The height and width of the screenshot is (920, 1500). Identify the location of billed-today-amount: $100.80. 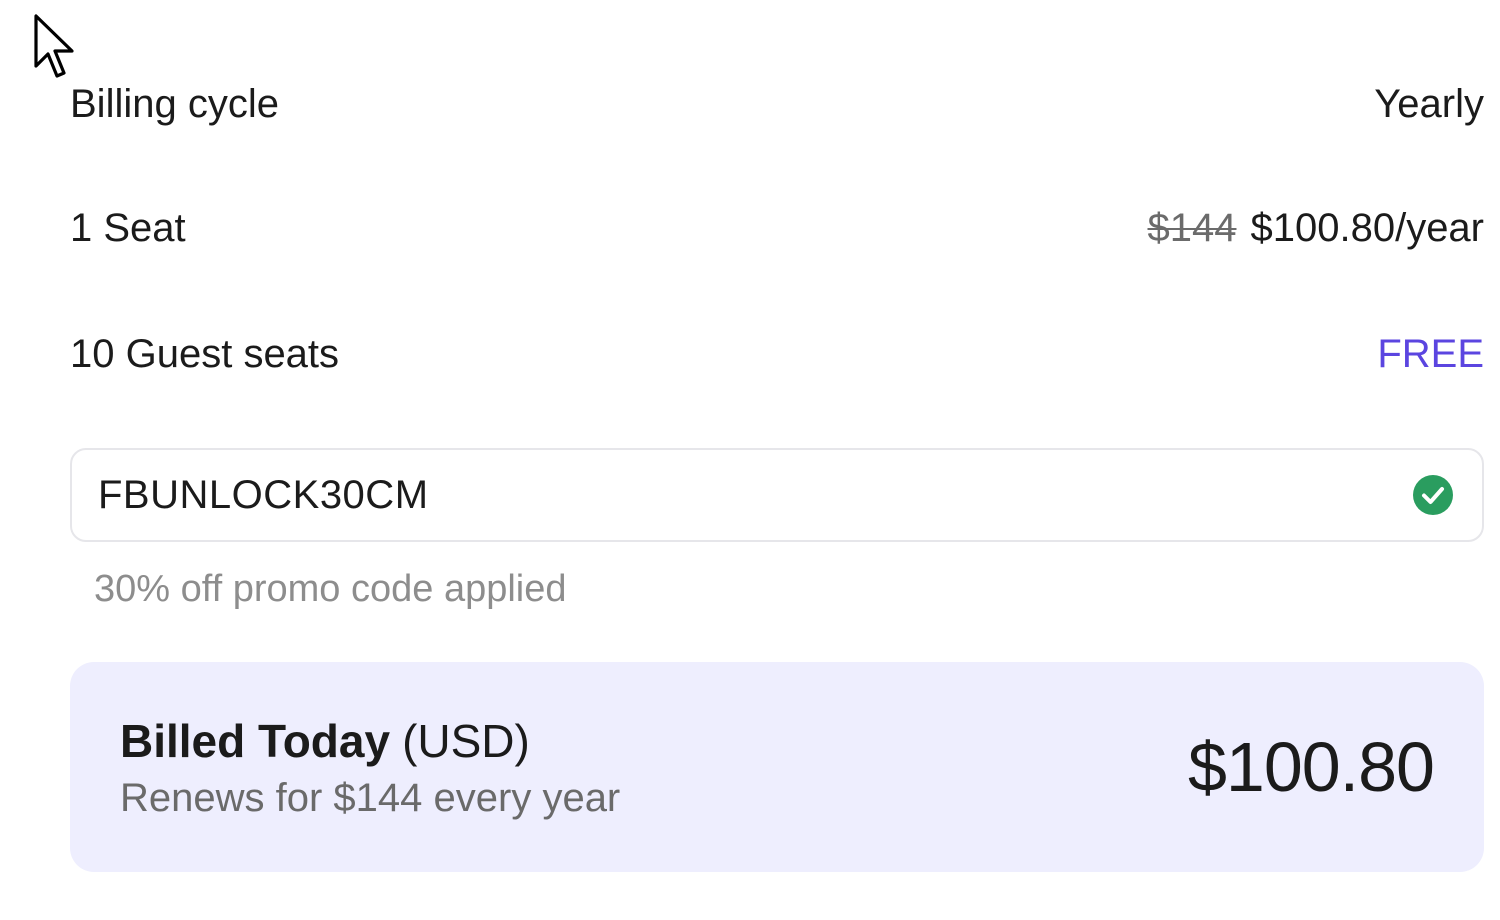
(1311, 767).